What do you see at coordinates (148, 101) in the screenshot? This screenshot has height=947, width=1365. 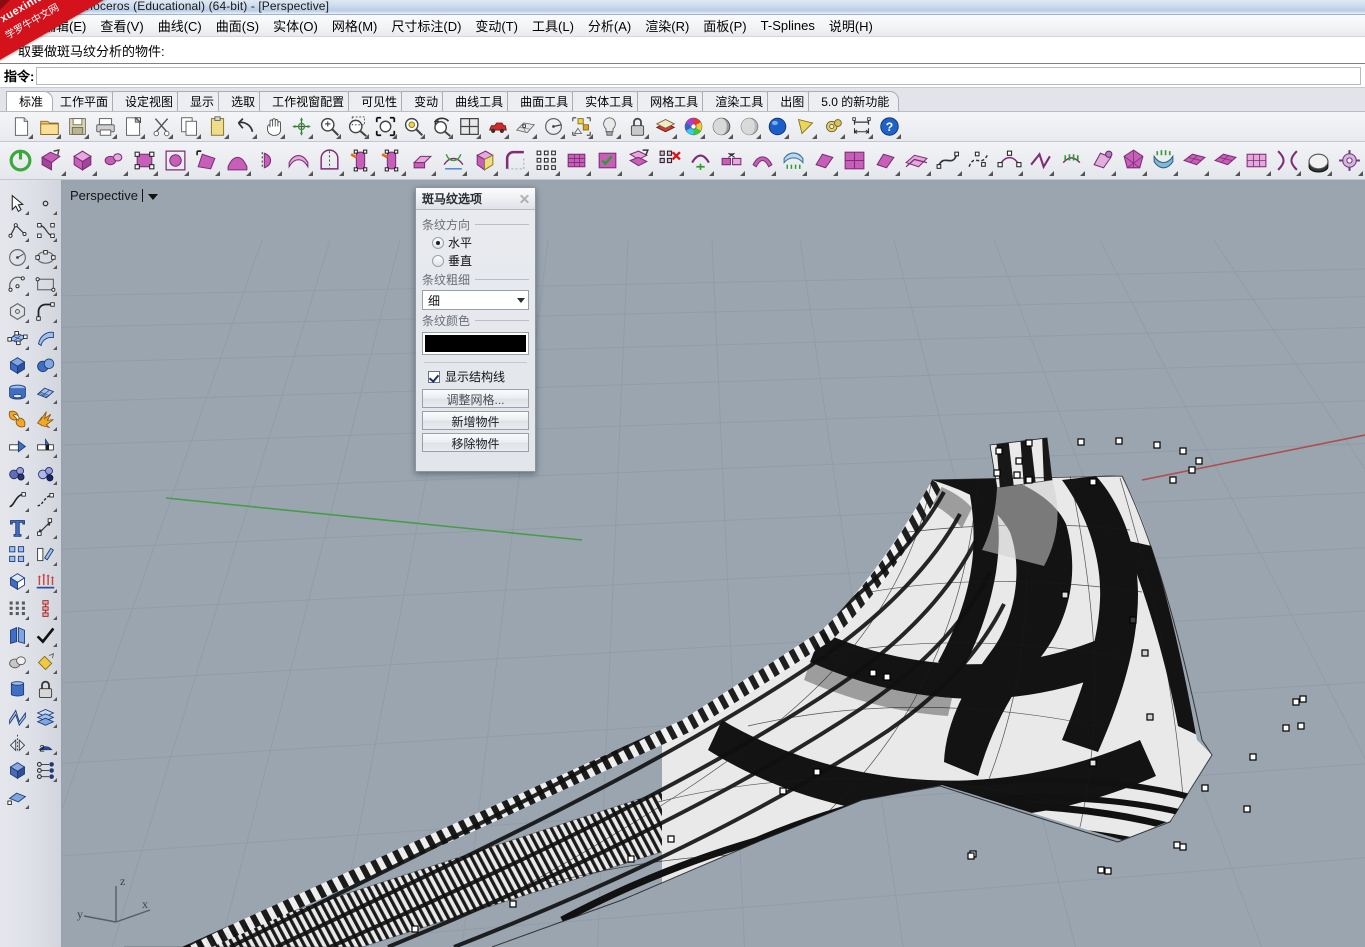 I see `toolbar-tab-2: 设定视图` at bounding box center [148, 101].